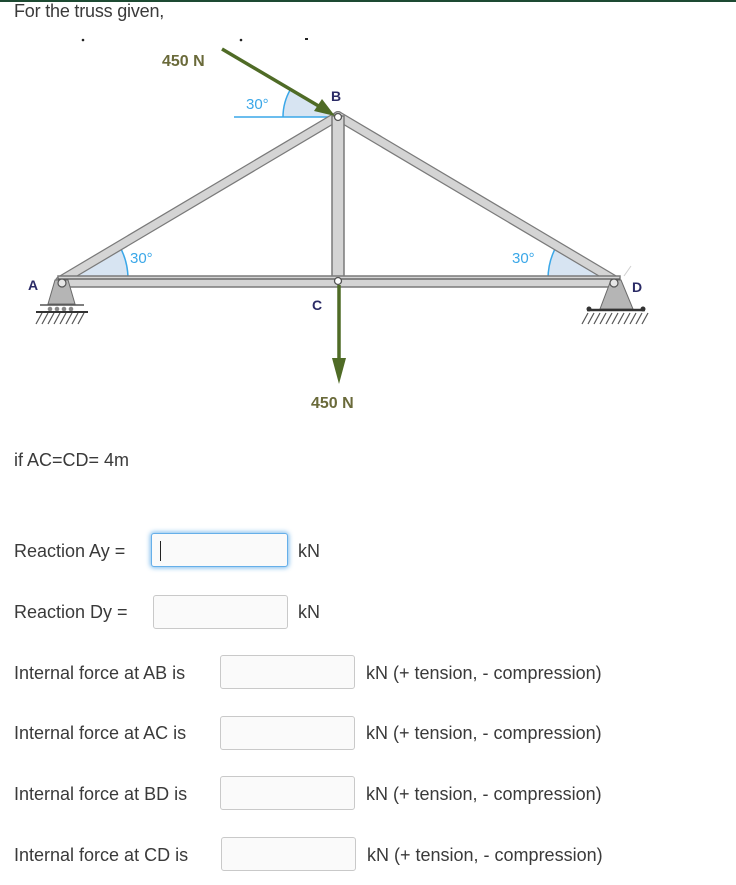 This screenshot has height=885, width=736. Describe the element at coordinates (477, 198) in the screenshot. I see `member-bd` at that location.